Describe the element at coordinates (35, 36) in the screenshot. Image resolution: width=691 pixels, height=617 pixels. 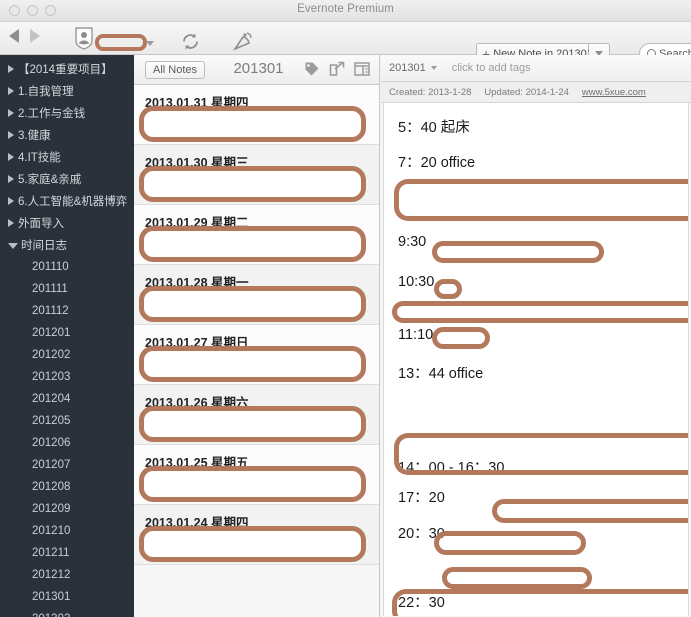
I see `forward-arrow-icon` at that location.